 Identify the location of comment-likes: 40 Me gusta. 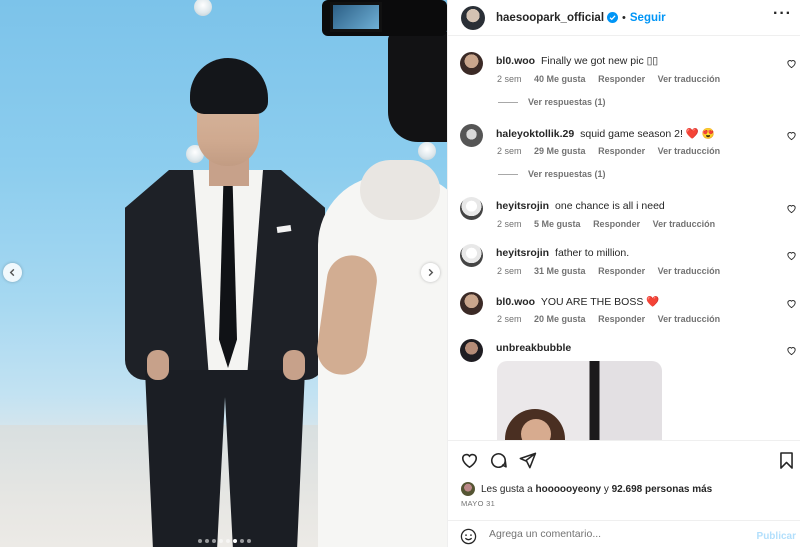
(560, 79).